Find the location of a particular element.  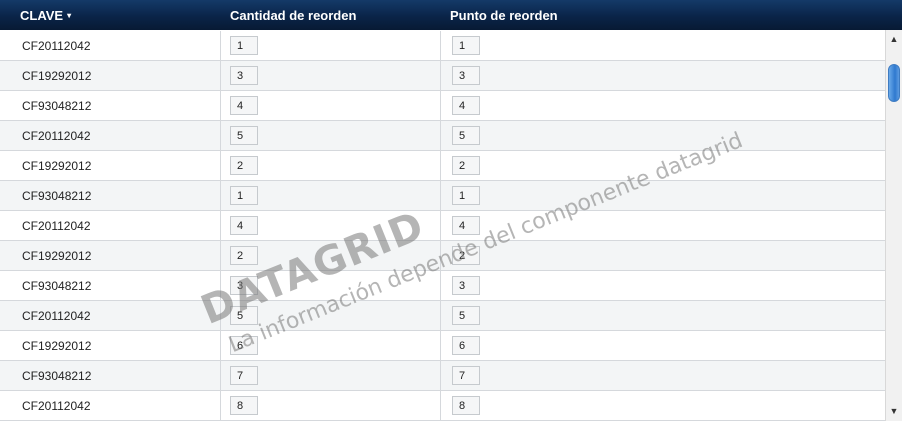

punto-reorden-input: 6 is located at coordinates (466, 345).